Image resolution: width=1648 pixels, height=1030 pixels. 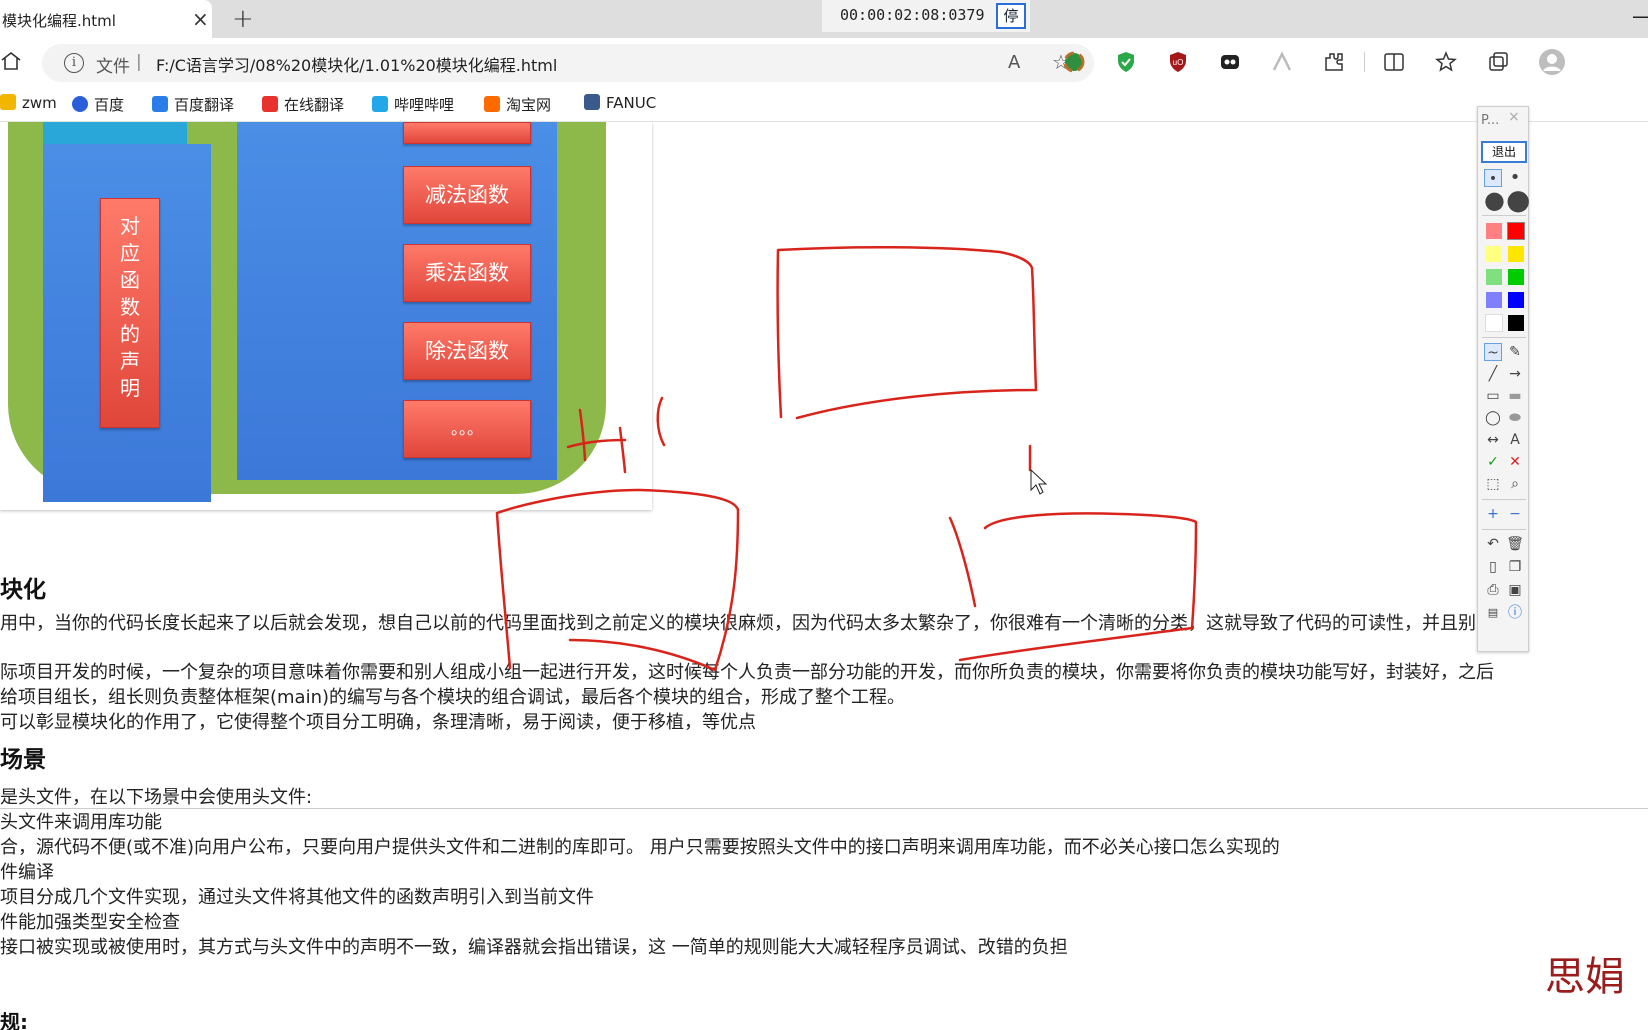 What do you see at coordinates (824, 105) in the screenshot?
I see `bookmarks-bar: zwm 百度 百度翻译 在线翻译 哔哩哔哩 淘宝网 FANUC` at bounding box center [824, 105].